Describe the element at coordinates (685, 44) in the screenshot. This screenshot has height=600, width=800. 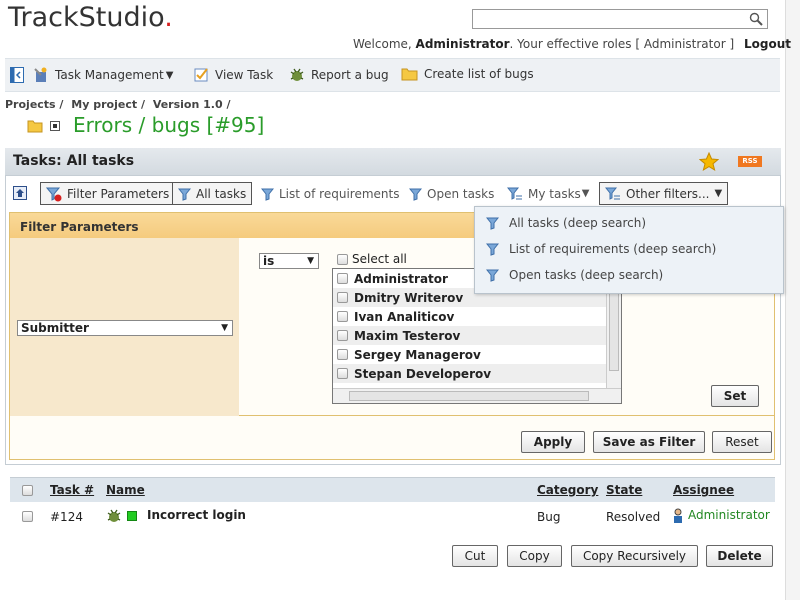
I see `role-badge: [ Administrator ]` at that location.